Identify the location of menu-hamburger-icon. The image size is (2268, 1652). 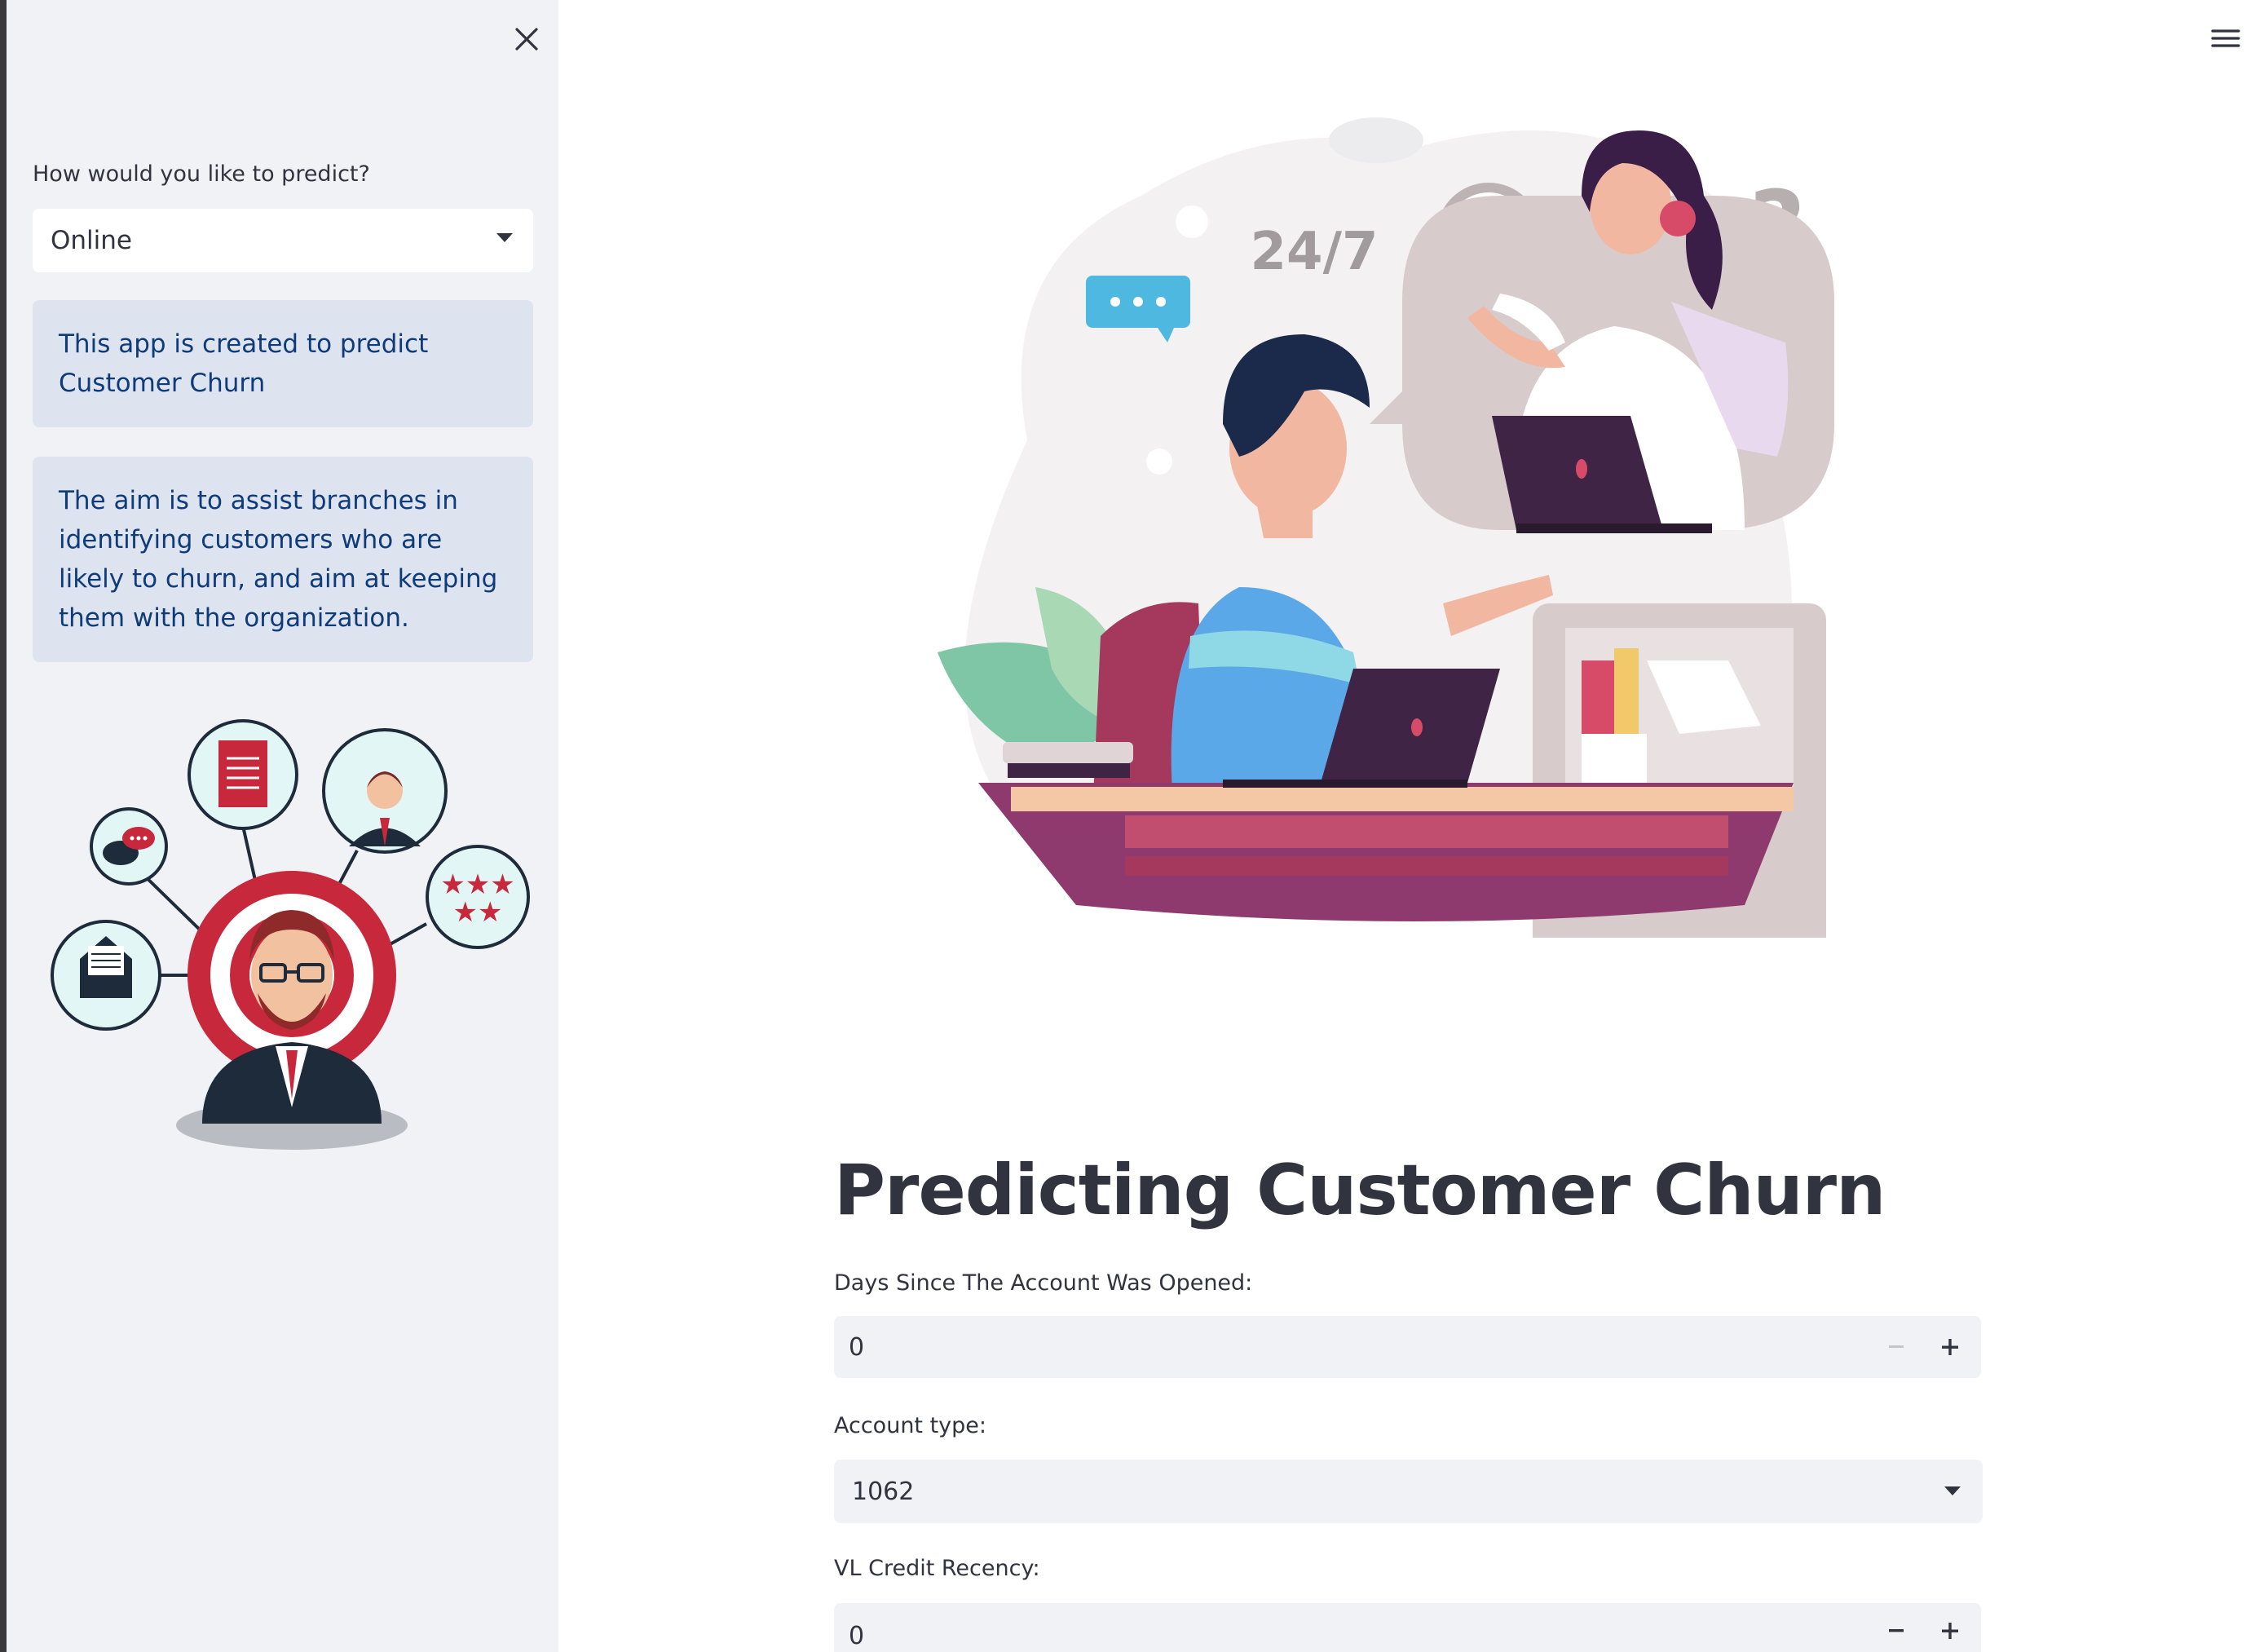
(2225, 38).